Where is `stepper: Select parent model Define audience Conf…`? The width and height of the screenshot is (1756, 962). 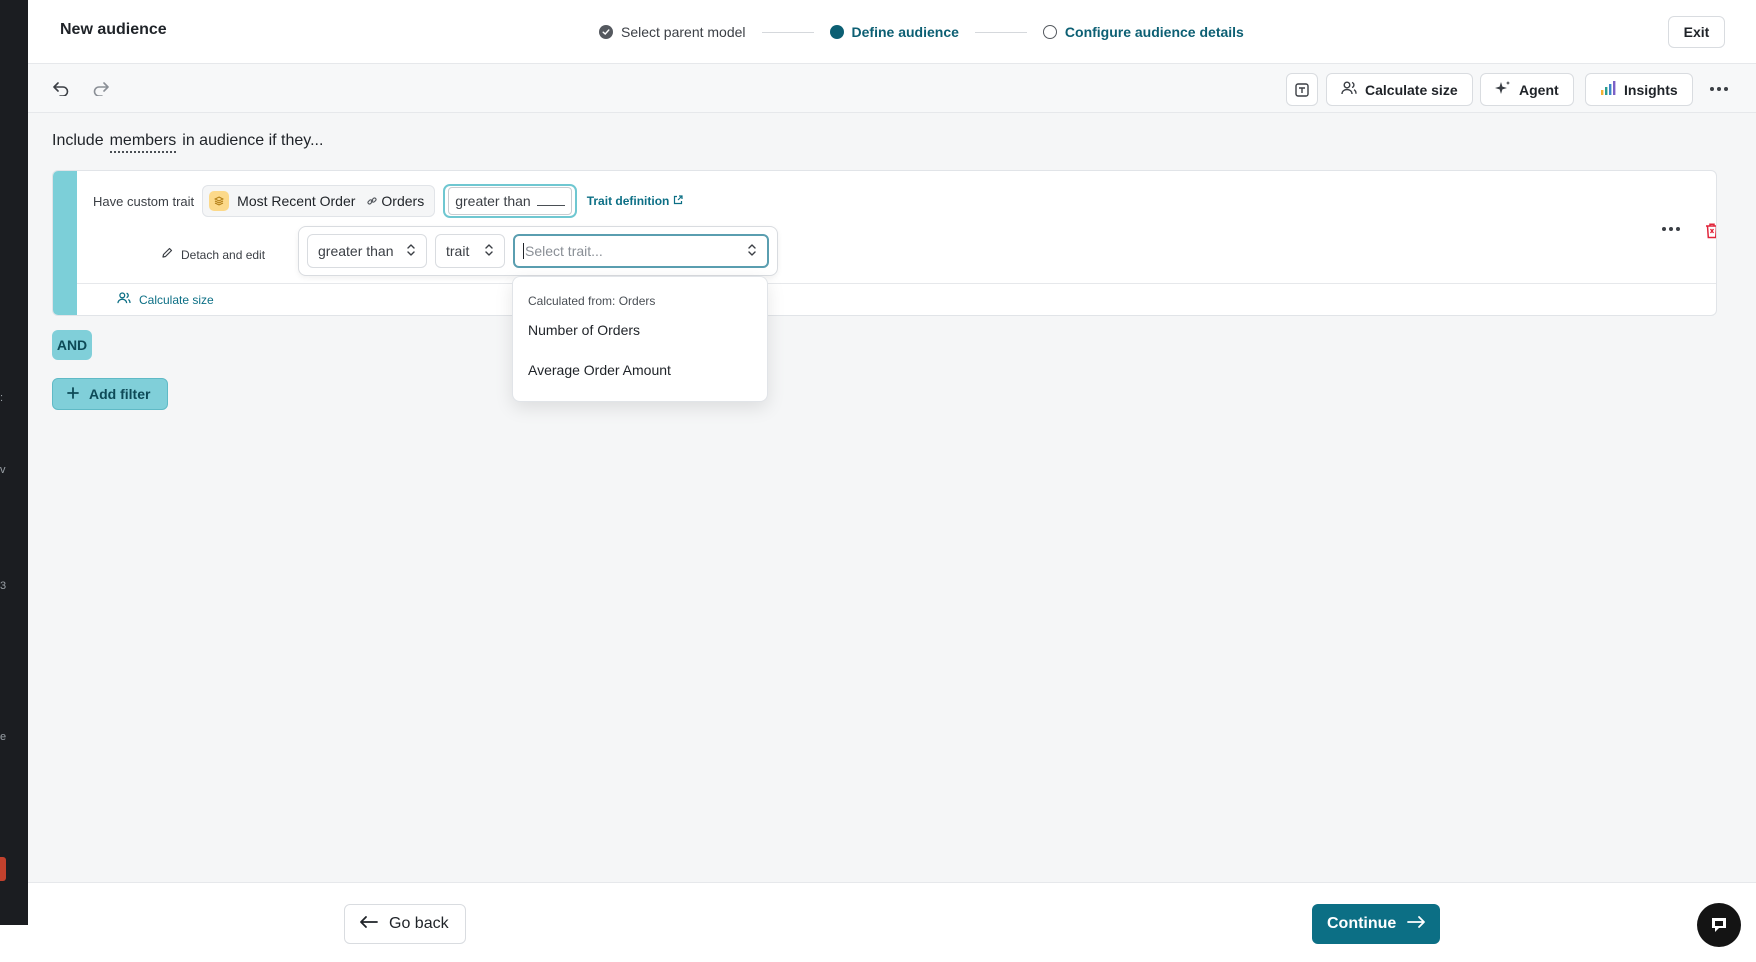
stepper: Select parent model Define audience Conf… is located at coordinates (921, 32).